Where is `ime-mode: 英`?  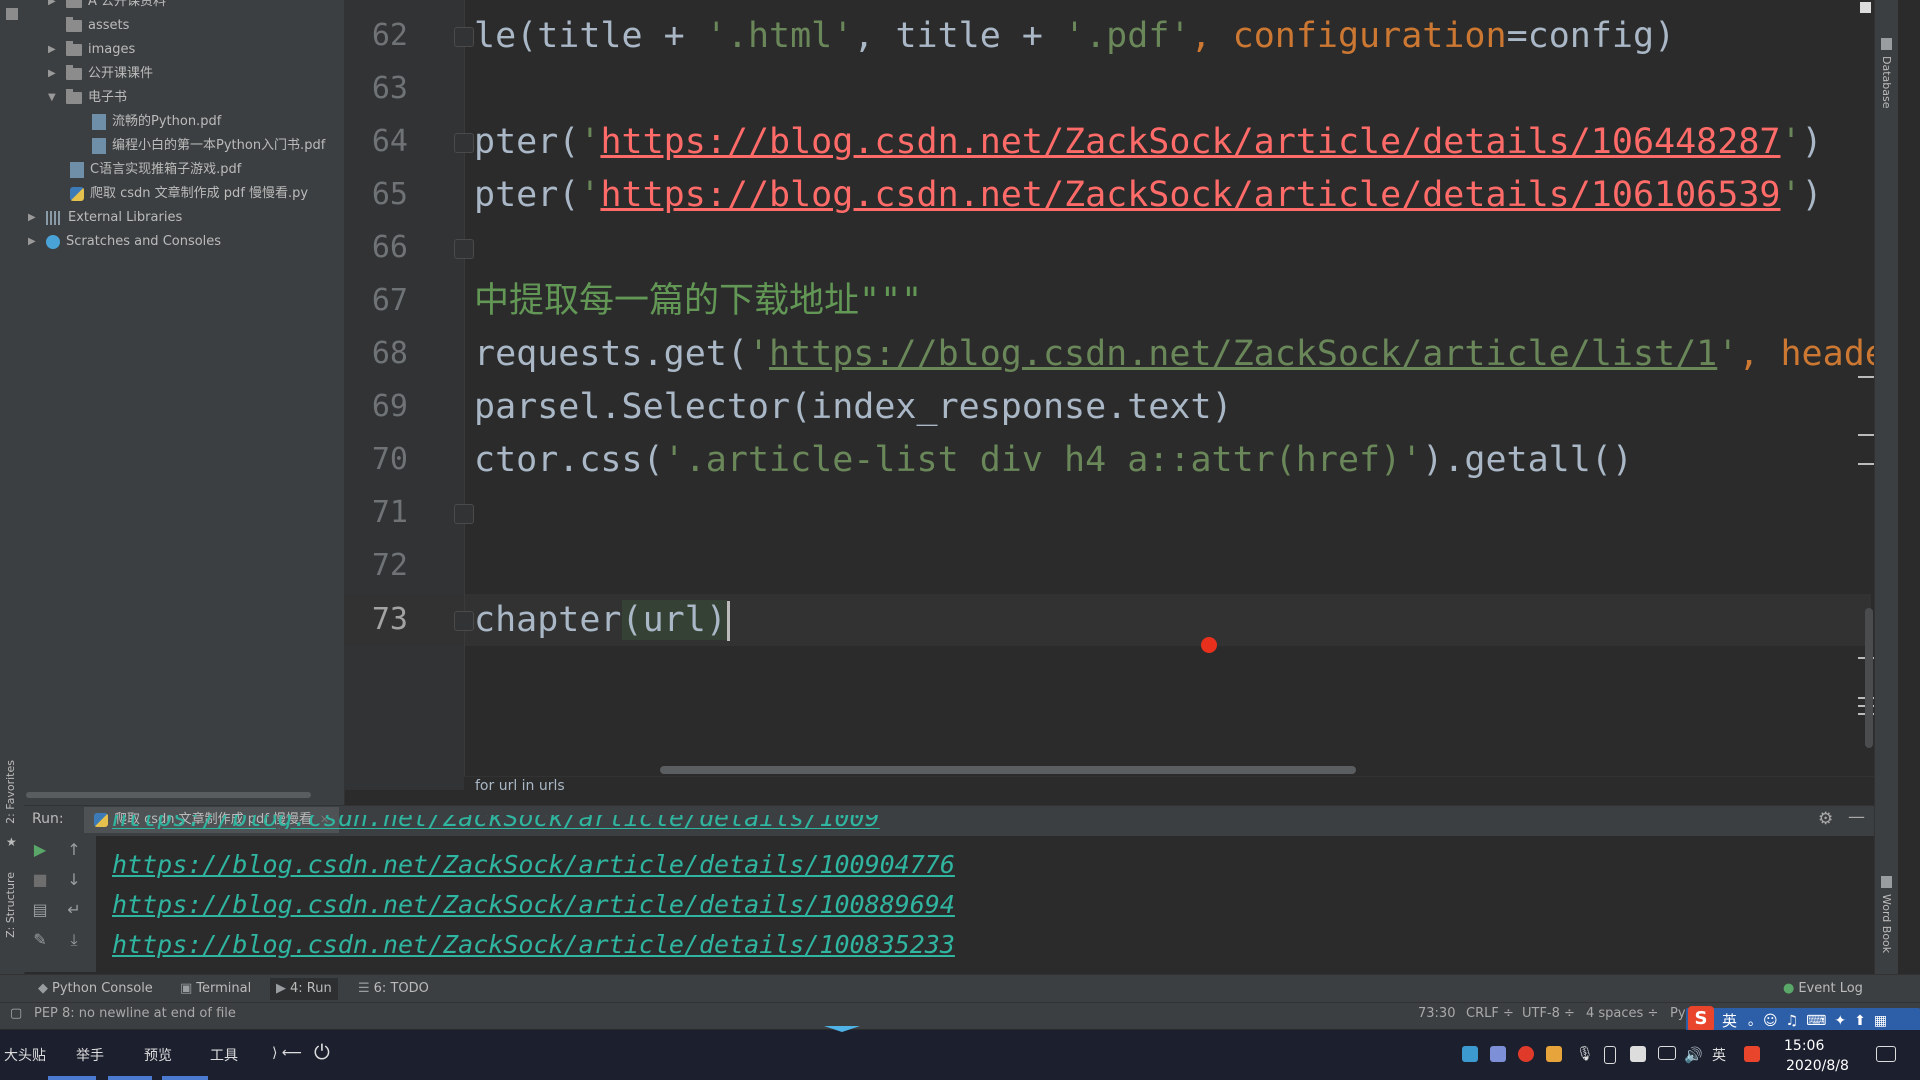
ime-mode: 英 is located at coordinates (1729, 1020).